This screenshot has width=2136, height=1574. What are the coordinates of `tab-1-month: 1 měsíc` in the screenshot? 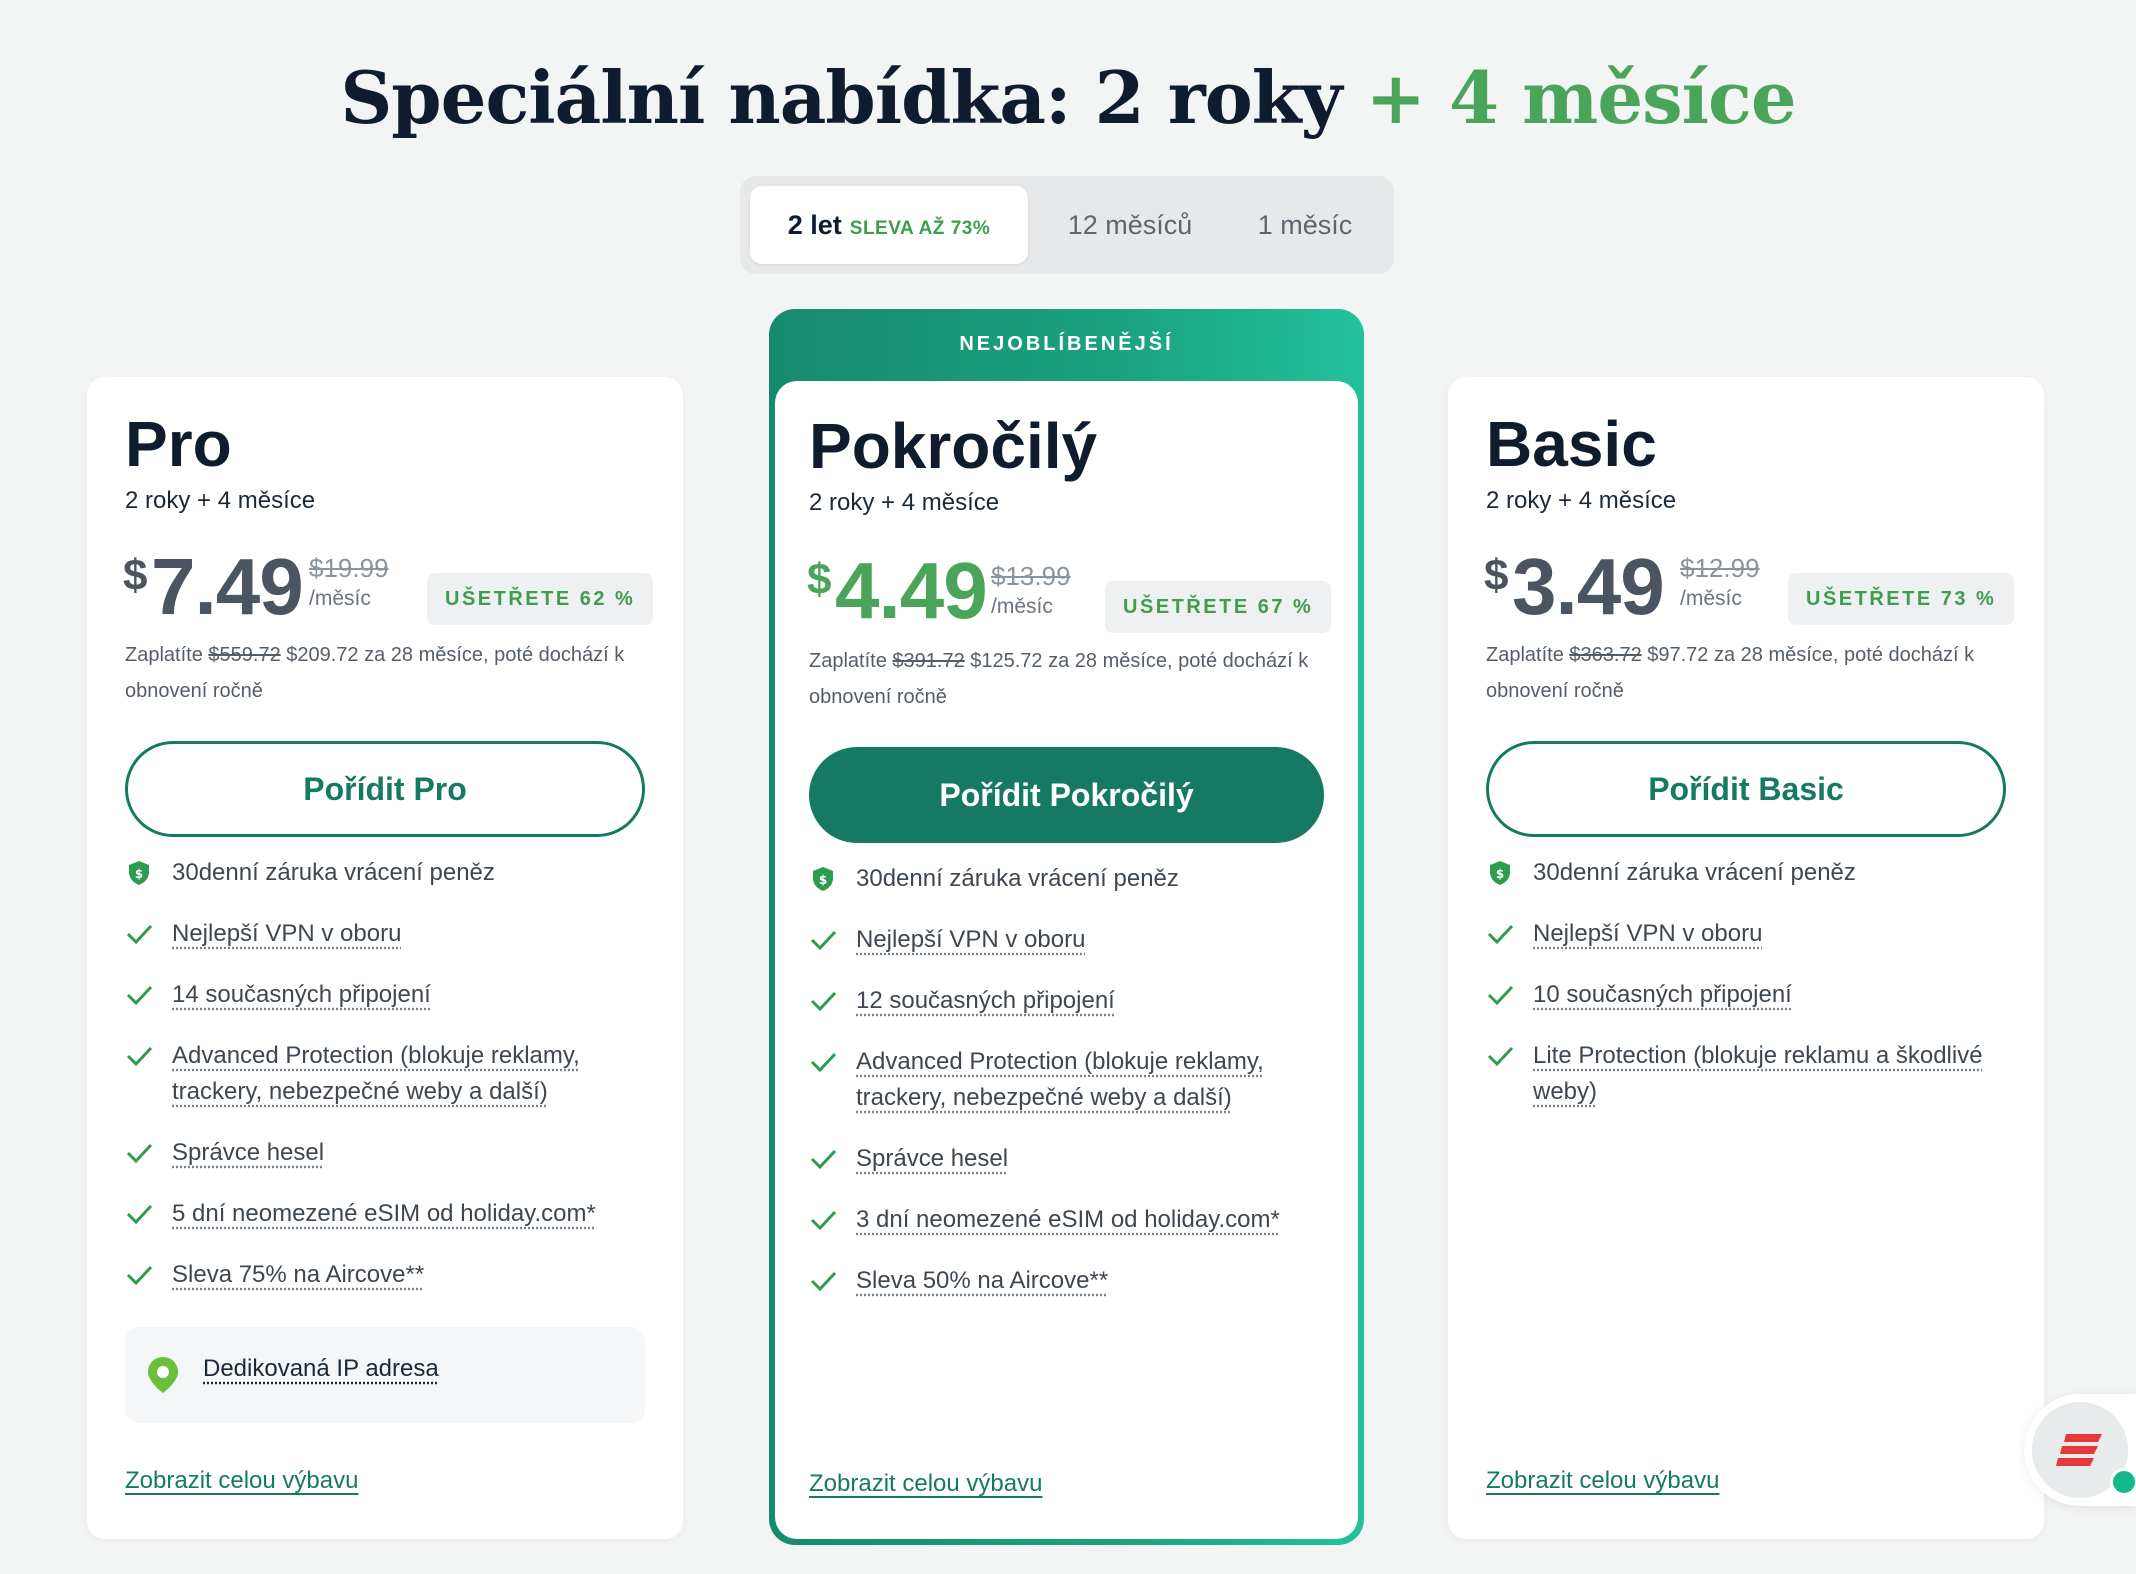 It's located at (1305, 225).